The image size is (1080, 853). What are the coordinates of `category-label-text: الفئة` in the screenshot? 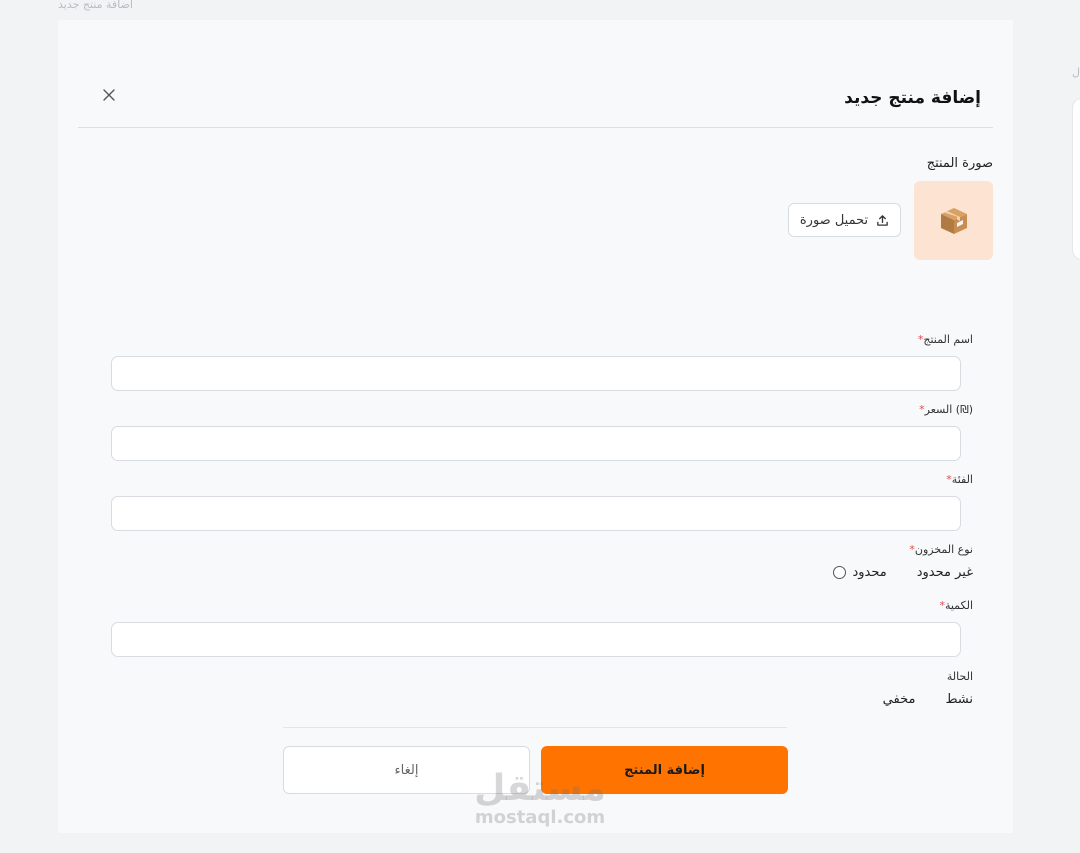 It's located at (962, 479).